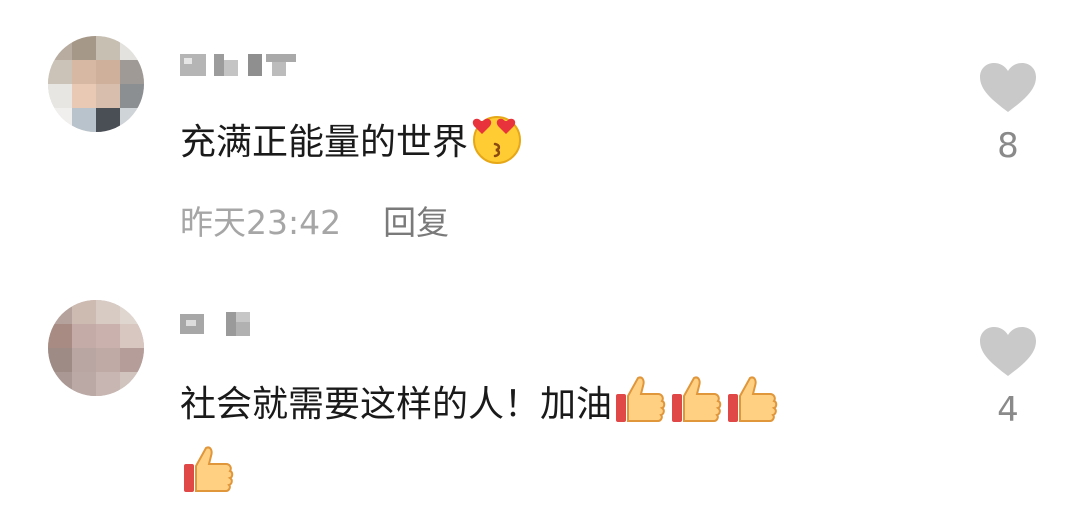 This screenshot has width=1080, height=514. What do you see at coordinates (396, 404) in the screenshot?
I see `comment-text-content: 社会就需要这样的人！加油` at bounding box center [396, 404].